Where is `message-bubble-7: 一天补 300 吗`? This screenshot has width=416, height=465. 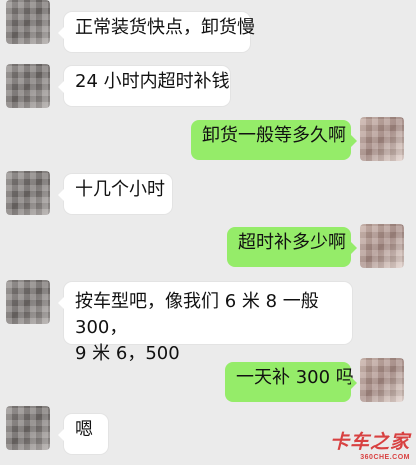 message-bubble-7: 一天补 300 吗 is located at coordinates (291, 382).